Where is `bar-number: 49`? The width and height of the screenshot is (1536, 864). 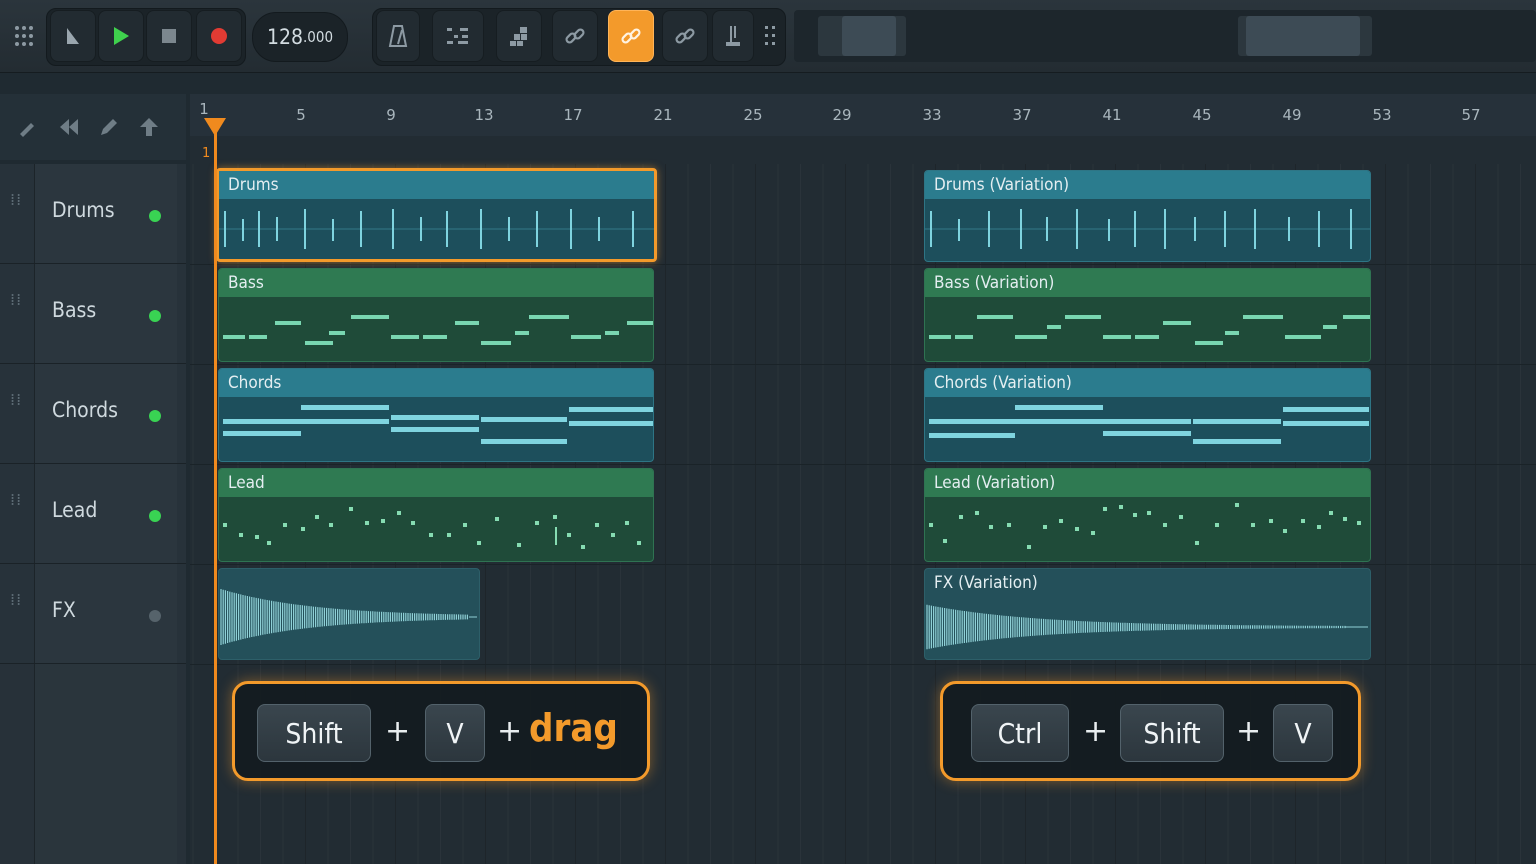 bar-number: 49 is located at coordinates (1292, 115).